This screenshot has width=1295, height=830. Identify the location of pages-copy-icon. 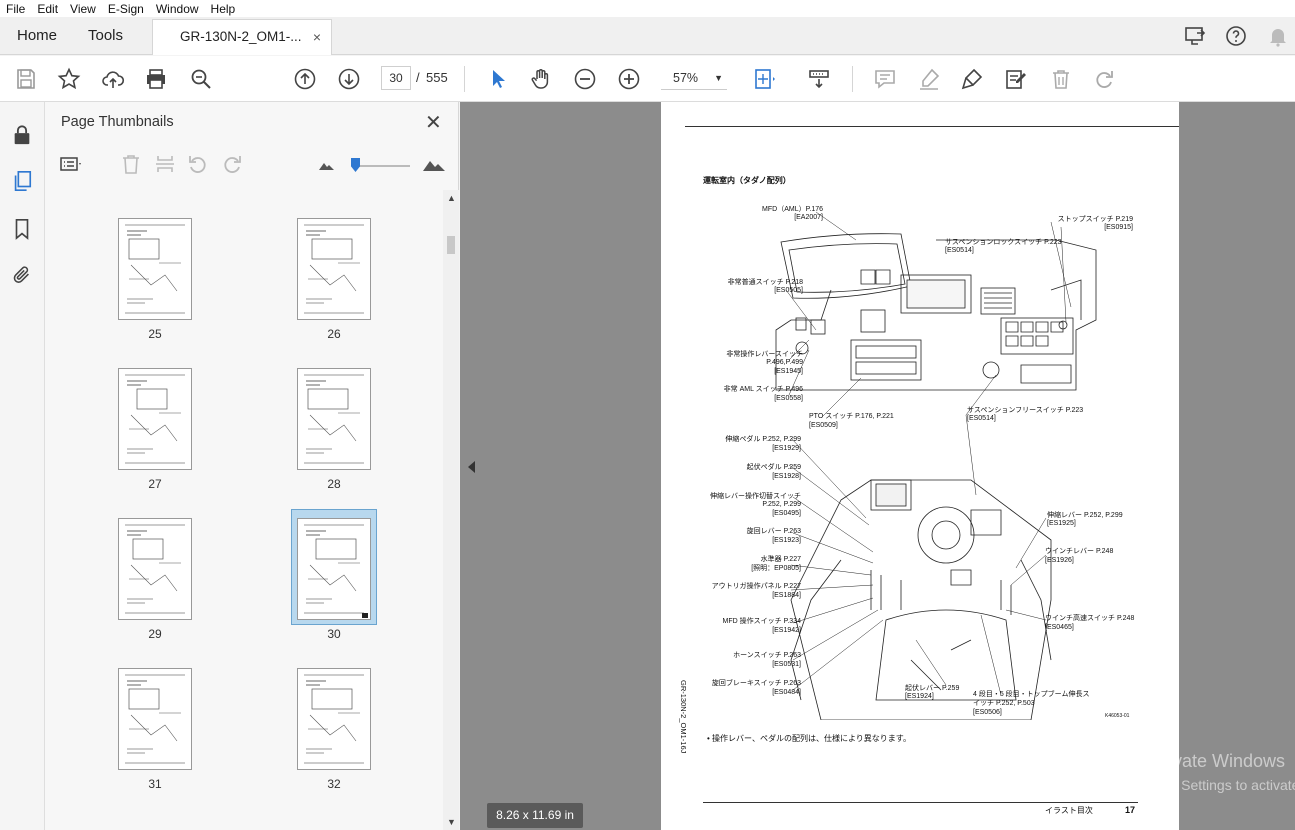
(22, 181).